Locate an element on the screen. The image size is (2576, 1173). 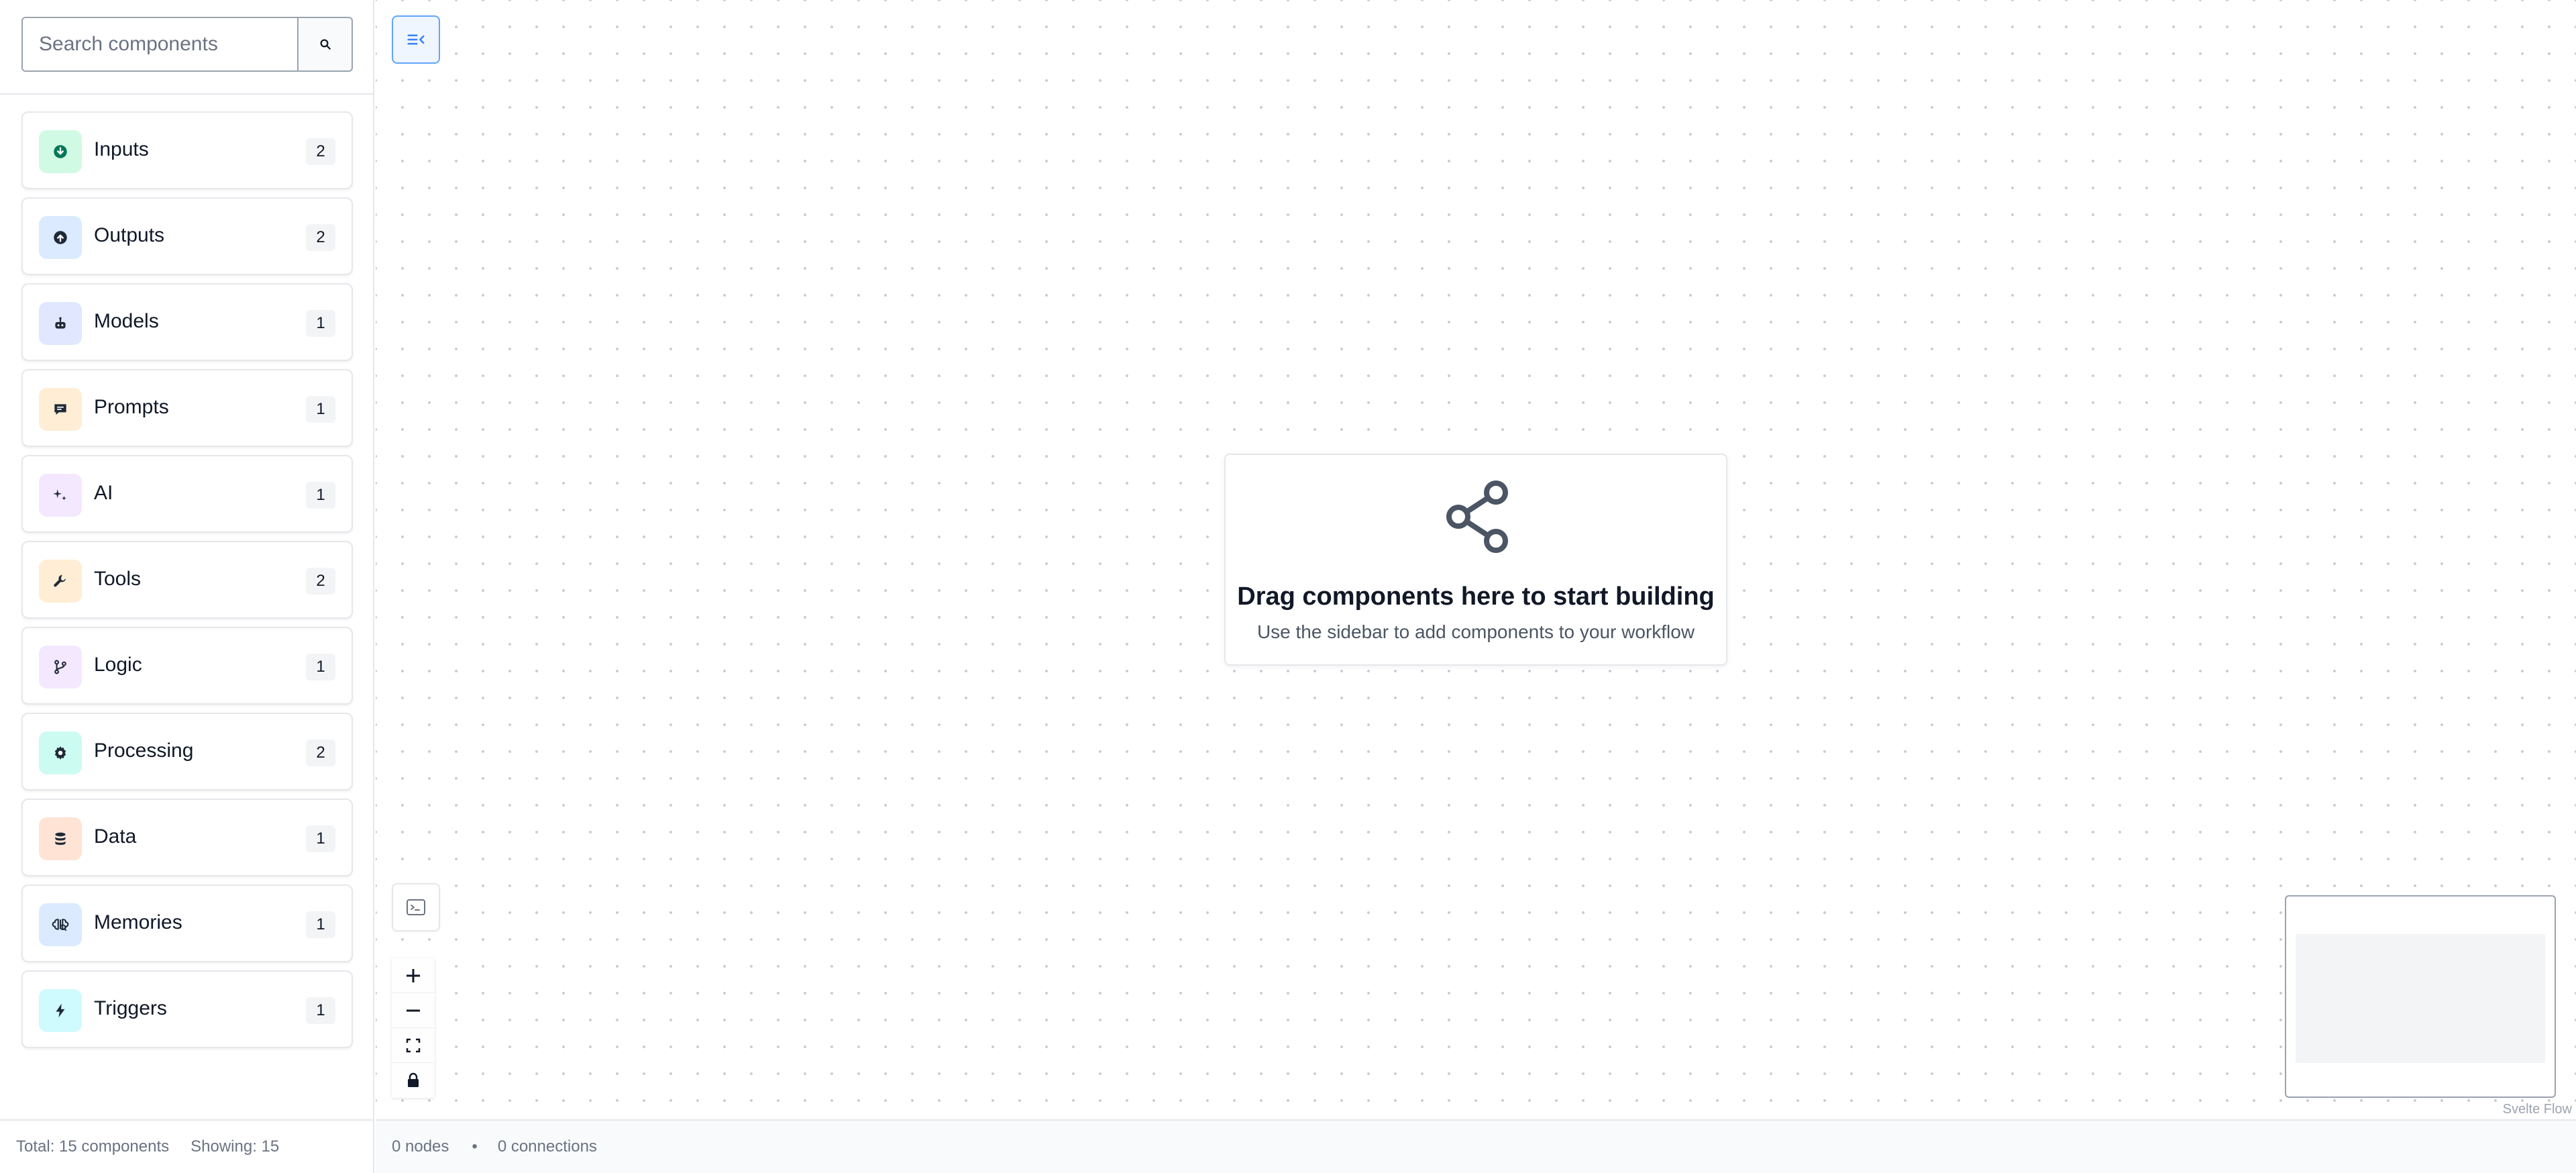
zoom-out-button is located at coordinates (413, 1011).